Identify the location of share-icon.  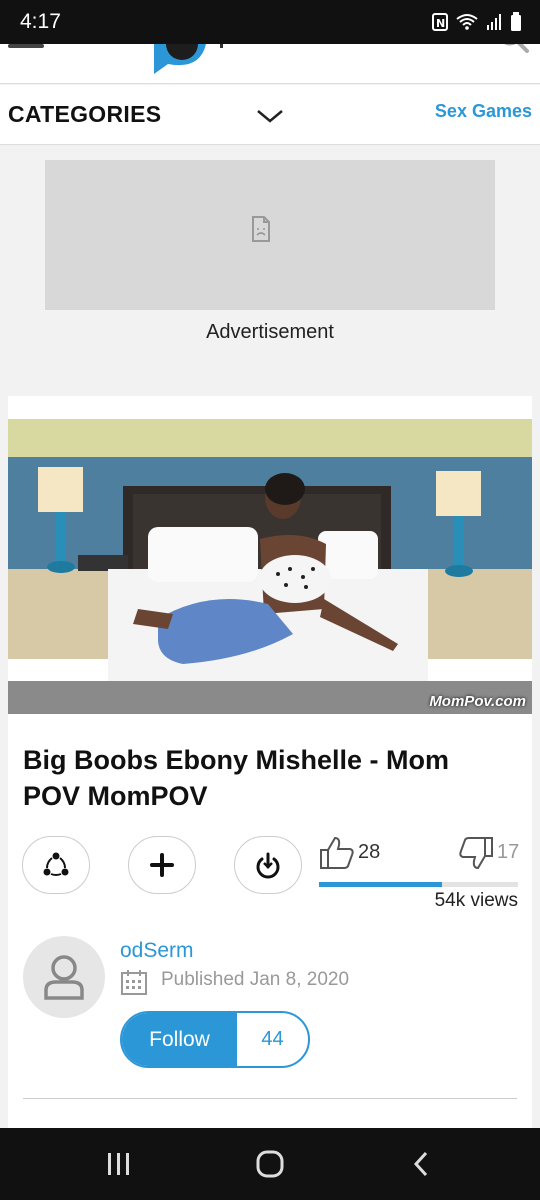
(56, 864).